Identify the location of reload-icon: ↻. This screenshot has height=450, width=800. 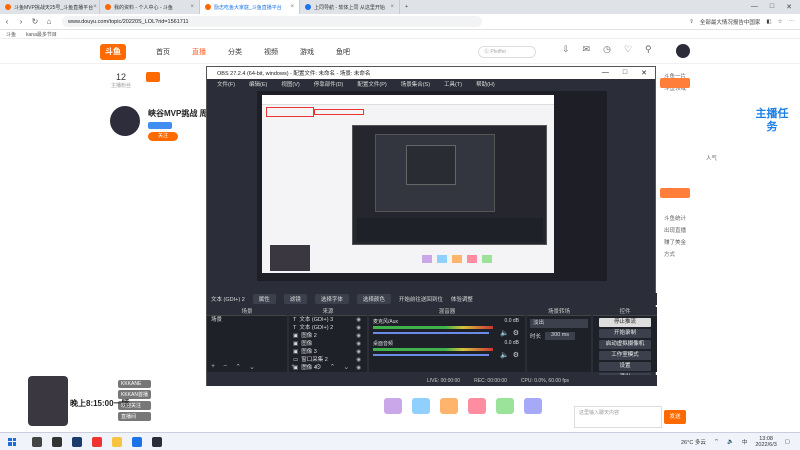
(35, 21).